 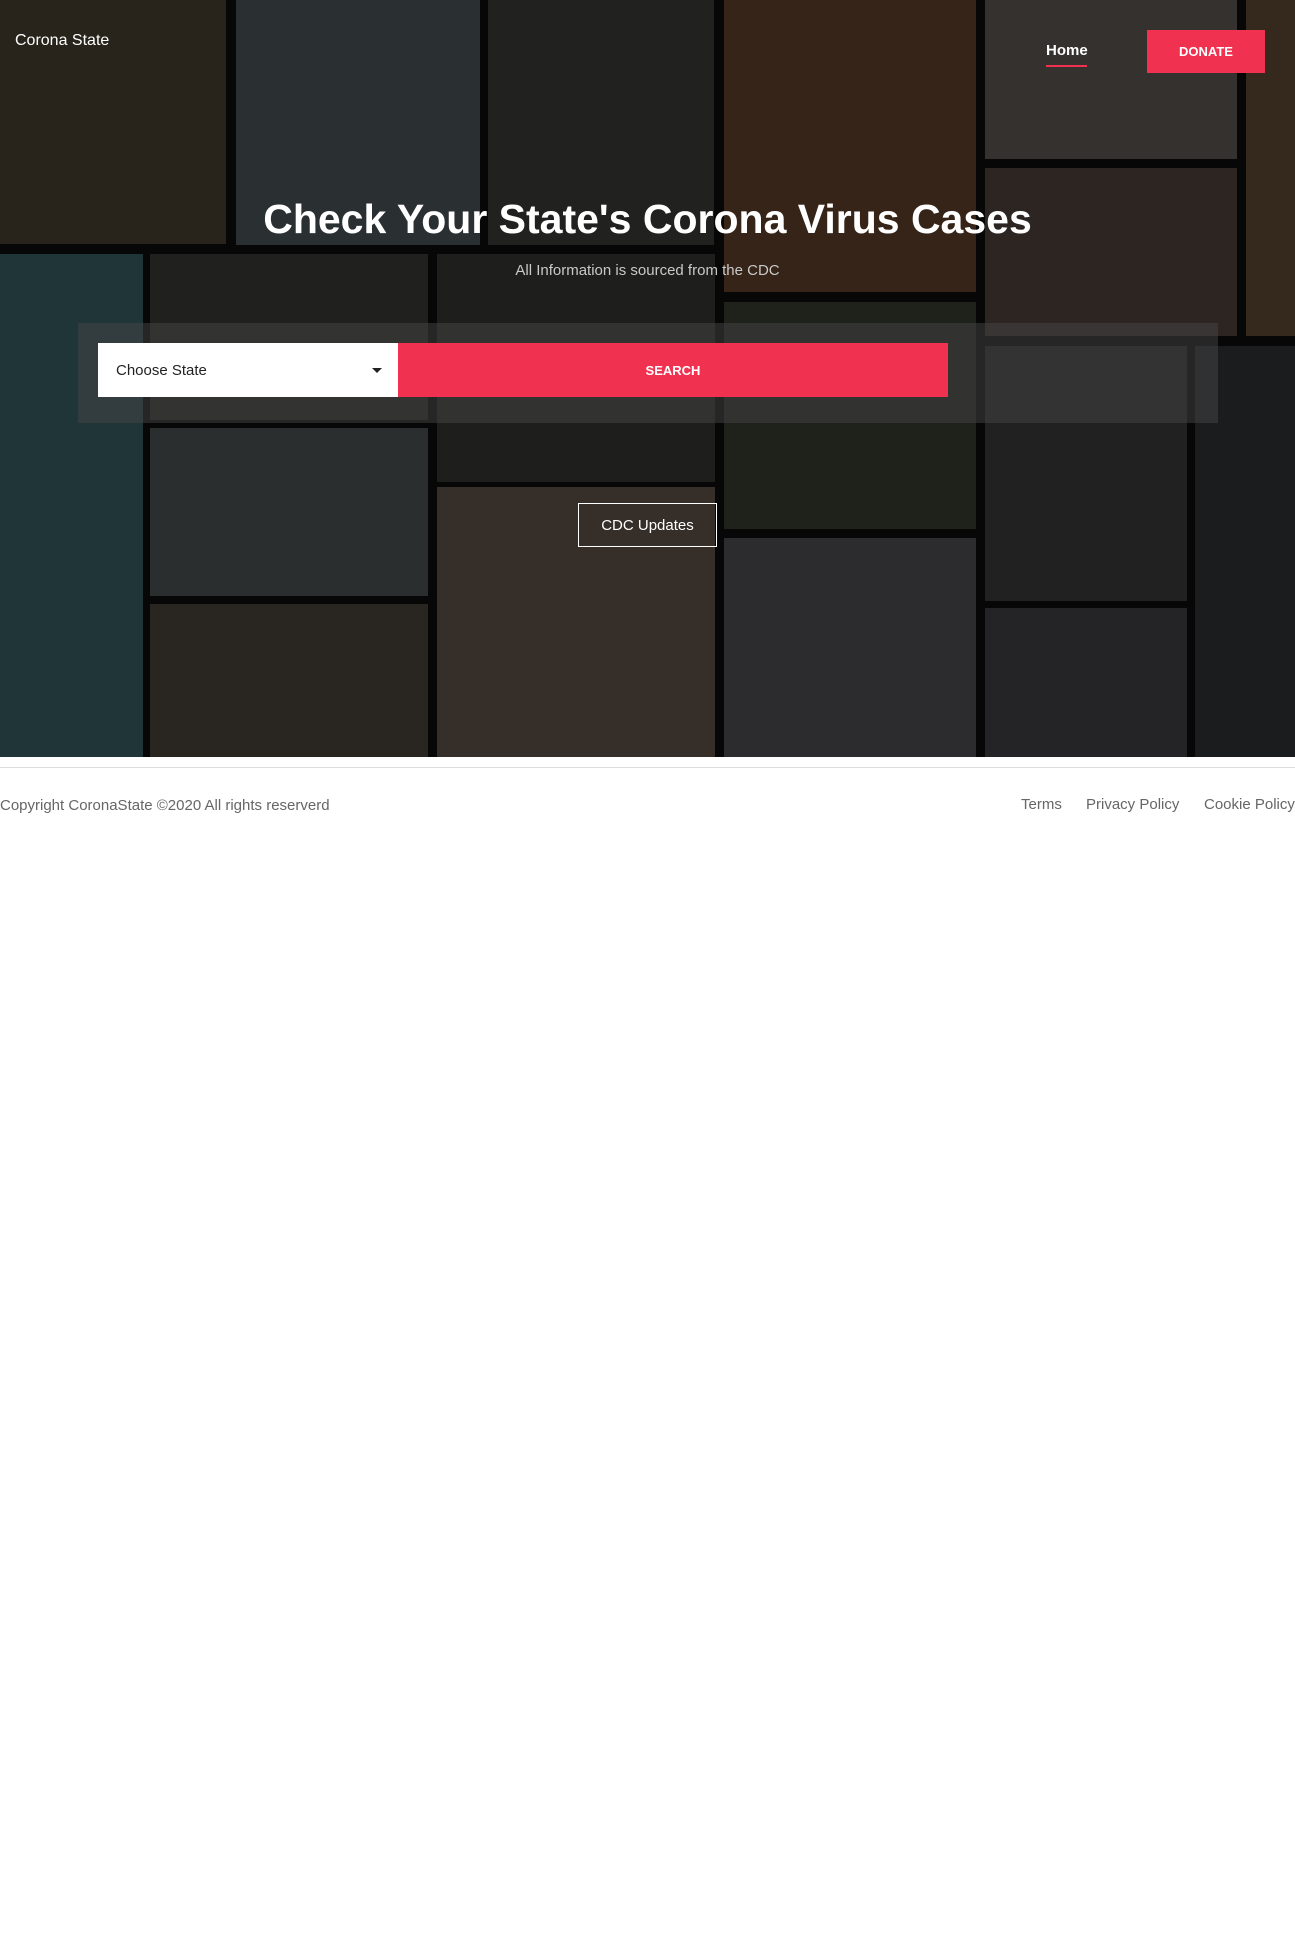 I want to click on search-button: SEARCH, so click(x=673, y=370).